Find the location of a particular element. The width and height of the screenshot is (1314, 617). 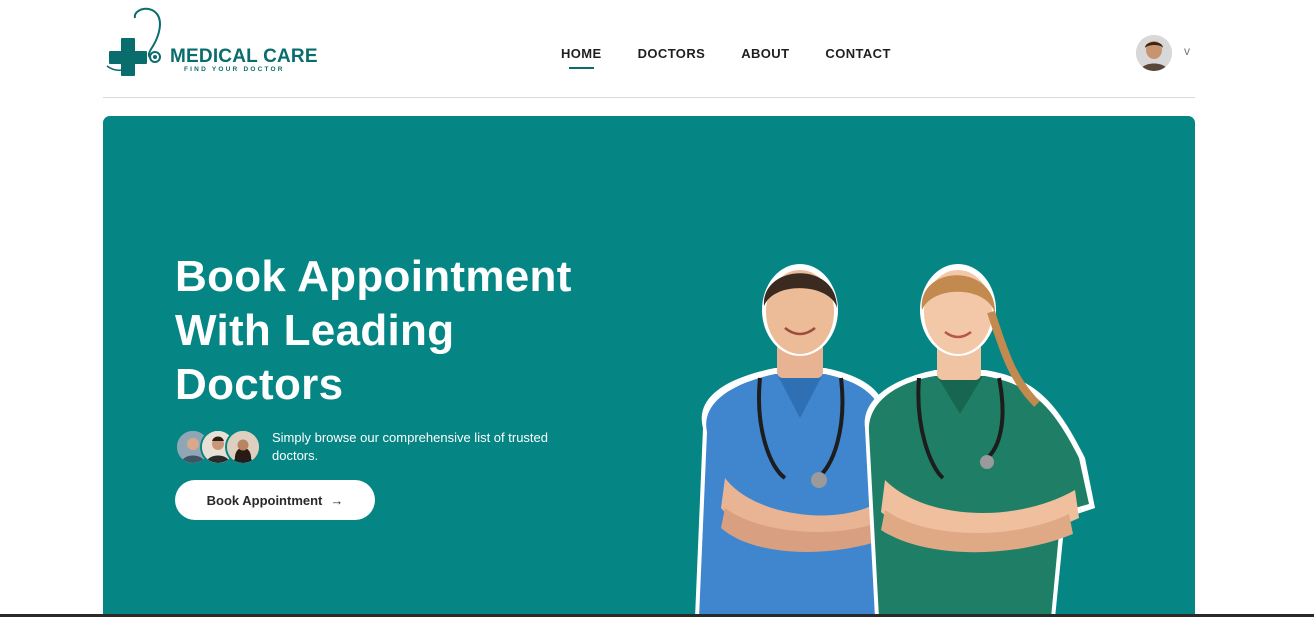

doctor-avatar is located at coordinates (243, 447).